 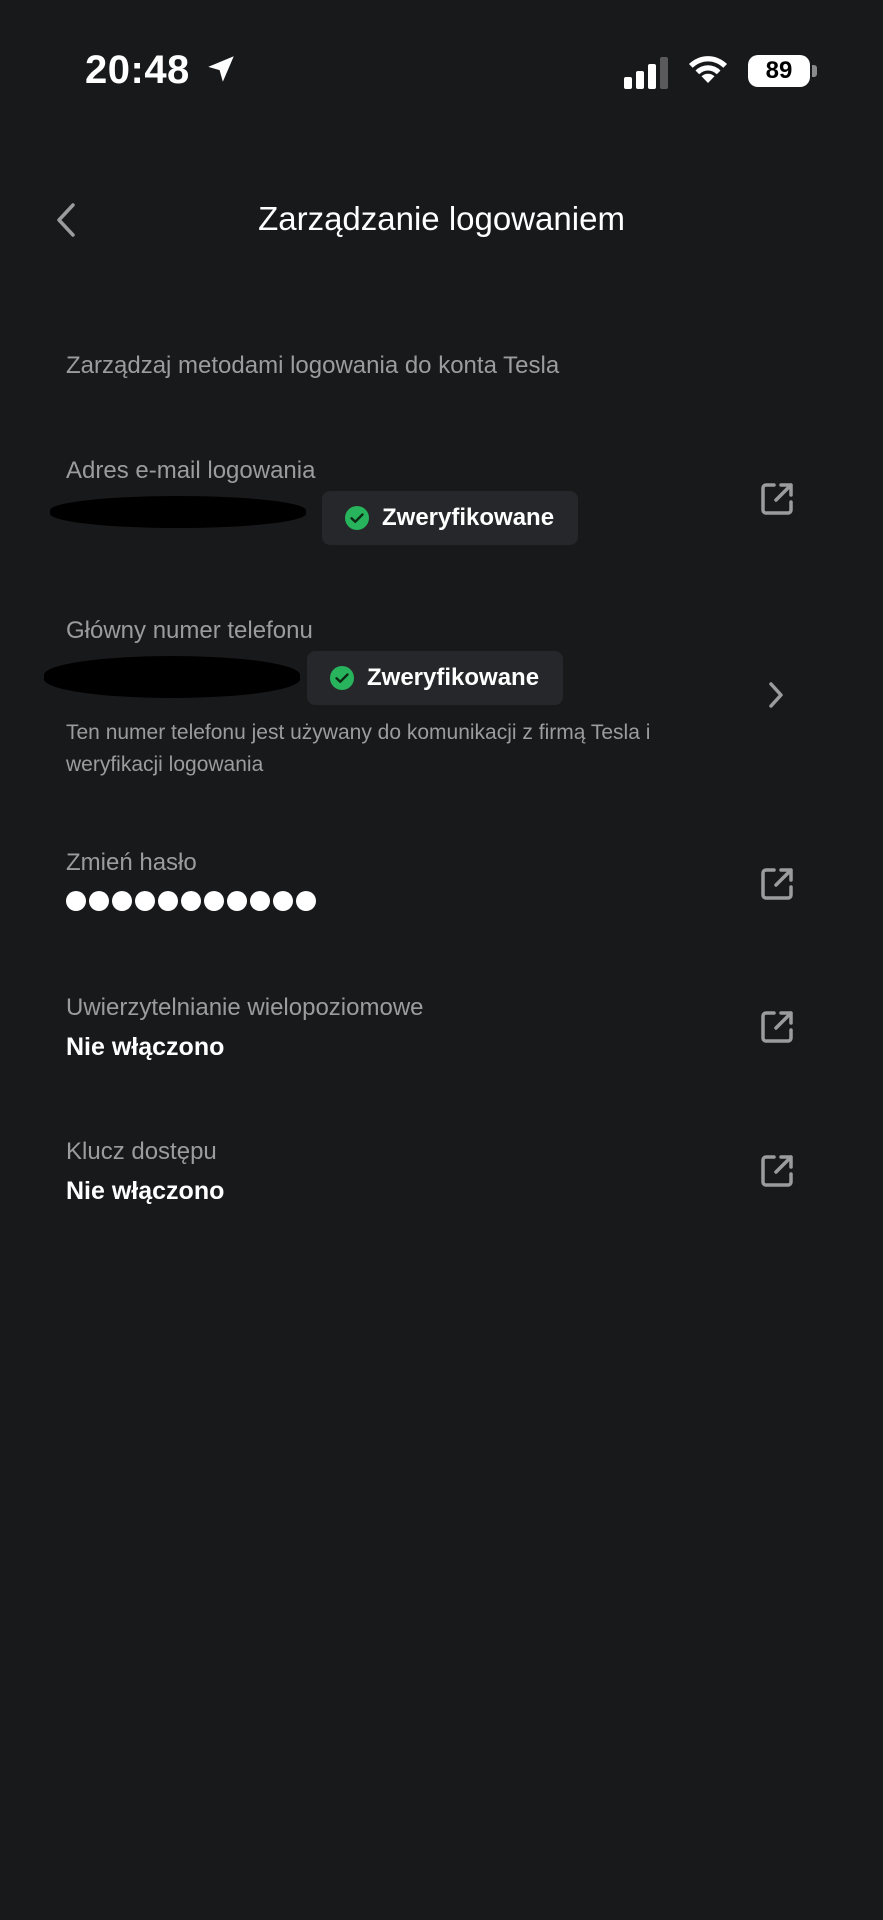 What do you see at coordinates (178, 512) in the screenshot?
I see `redacted-email` at bounding box center [178, 512].